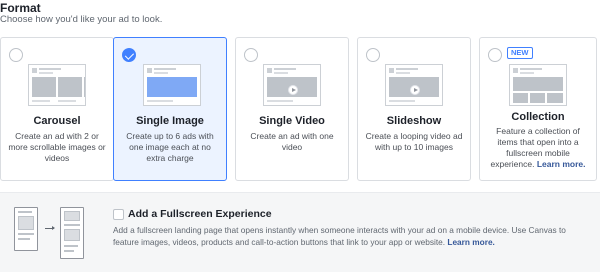 This screenshot has width=600, height=272. What do you see at coordinates (471, 242) in the screenshot?
I see `fullscreen-learn-more-link: Learn more.` at bounding box center [471, 242].